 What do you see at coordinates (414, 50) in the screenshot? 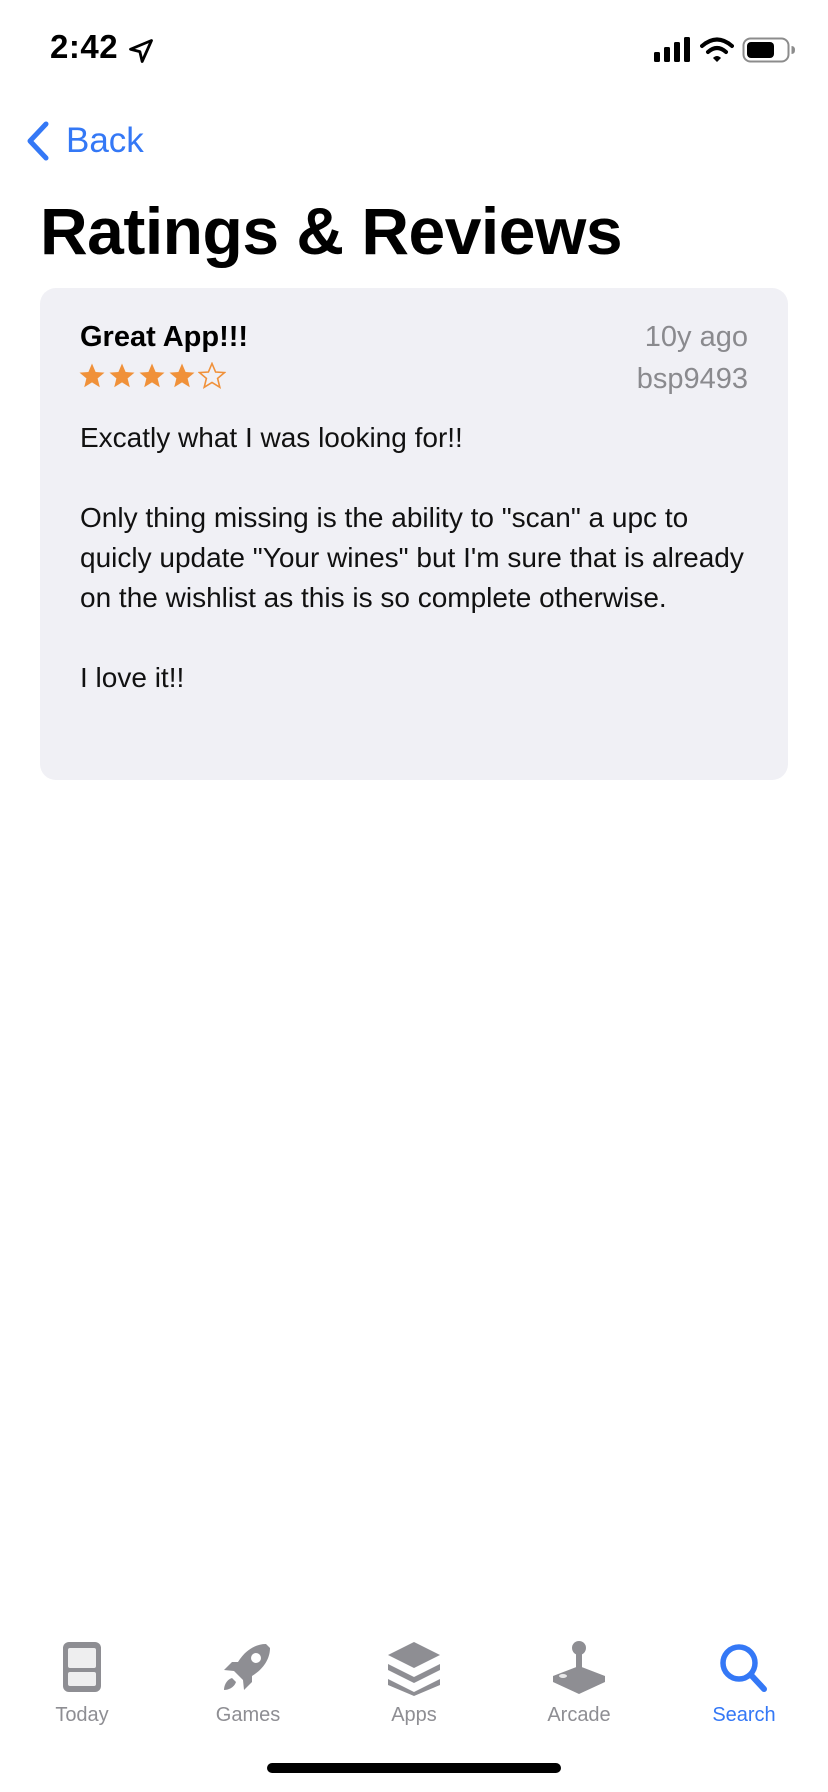
I see `status-bar: 2:42` at bounding box center [414, 50].